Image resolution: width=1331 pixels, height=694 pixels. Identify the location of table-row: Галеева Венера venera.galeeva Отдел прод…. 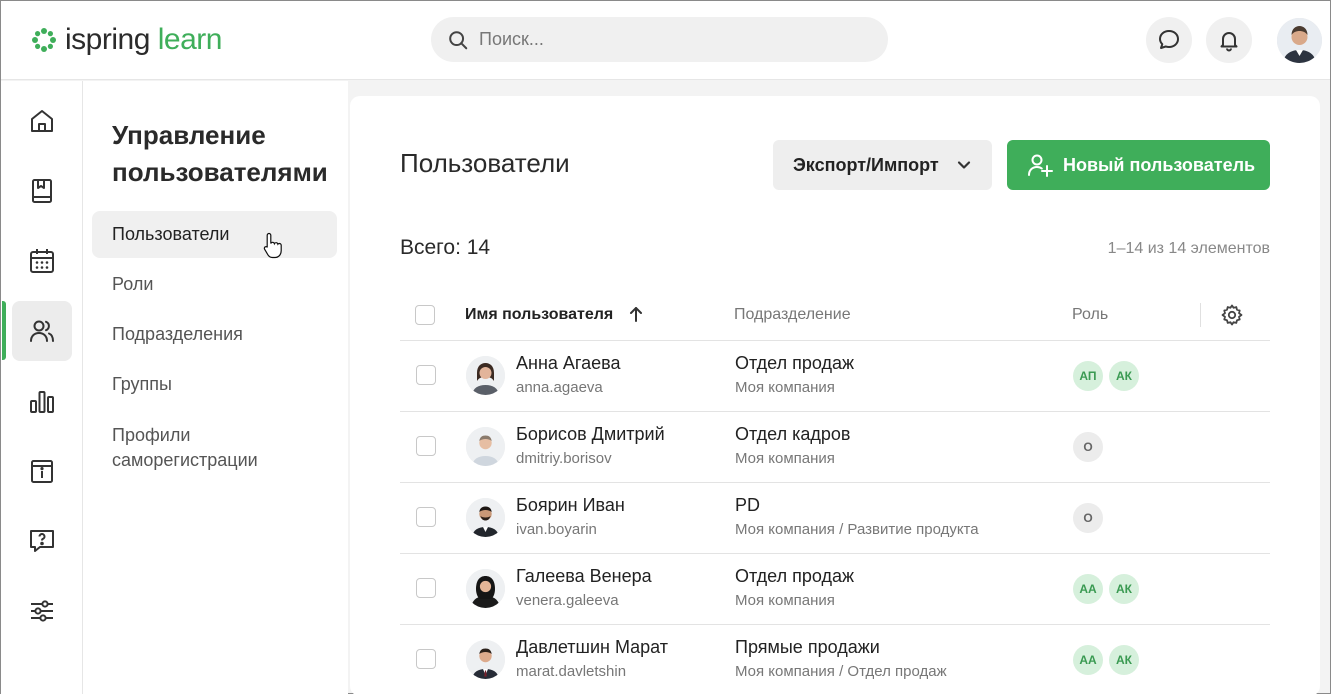
(835, 589).